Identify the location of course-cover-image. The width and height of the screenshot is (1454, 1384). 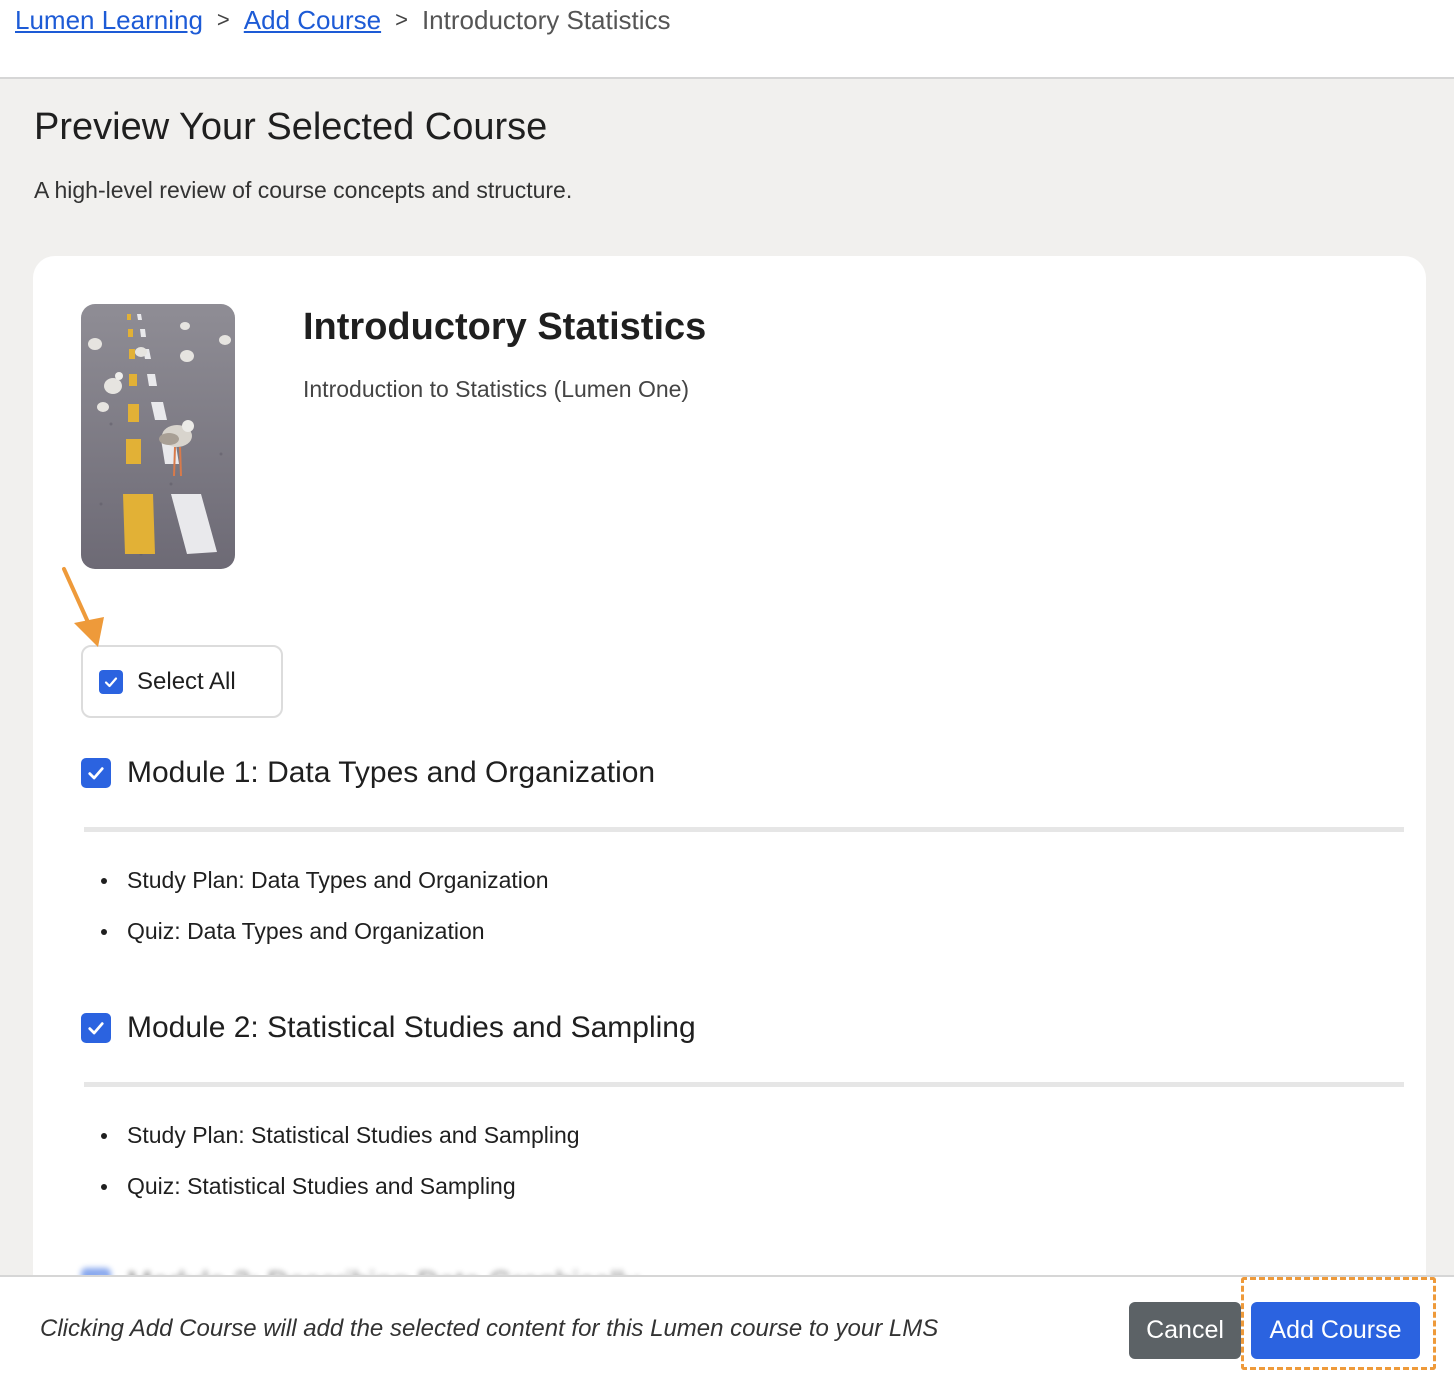
(158, 436).